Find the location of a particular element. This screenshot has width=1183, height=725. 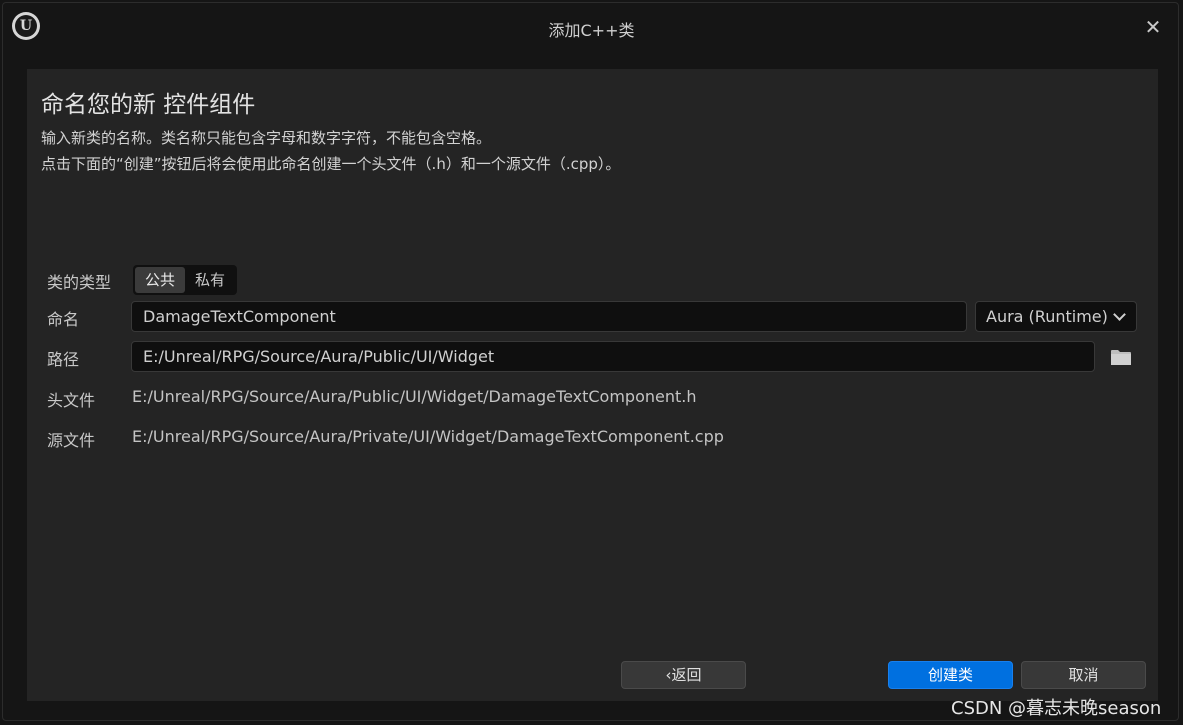

back-button: ‹返回 is located at coordinates (683, 675).